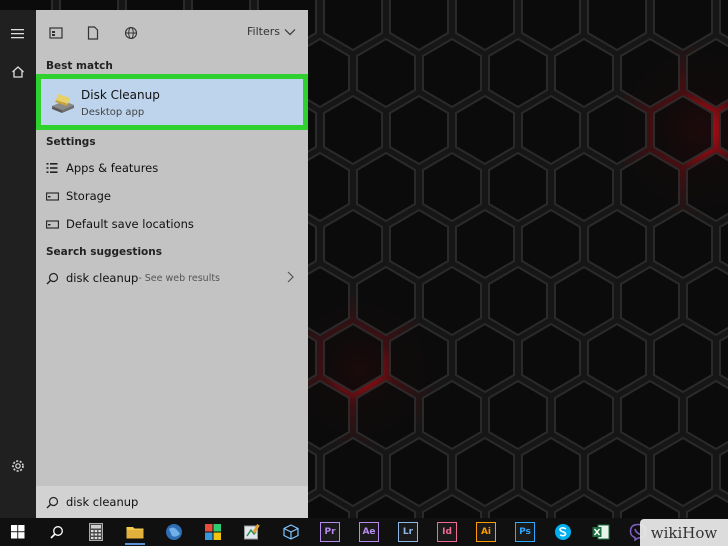 This screenshot has height=546, width=728. What do you see at coordinates (172, 502) in the screenshot?
I see `search-box: disk cleanup` at bounding box center [172, 502].